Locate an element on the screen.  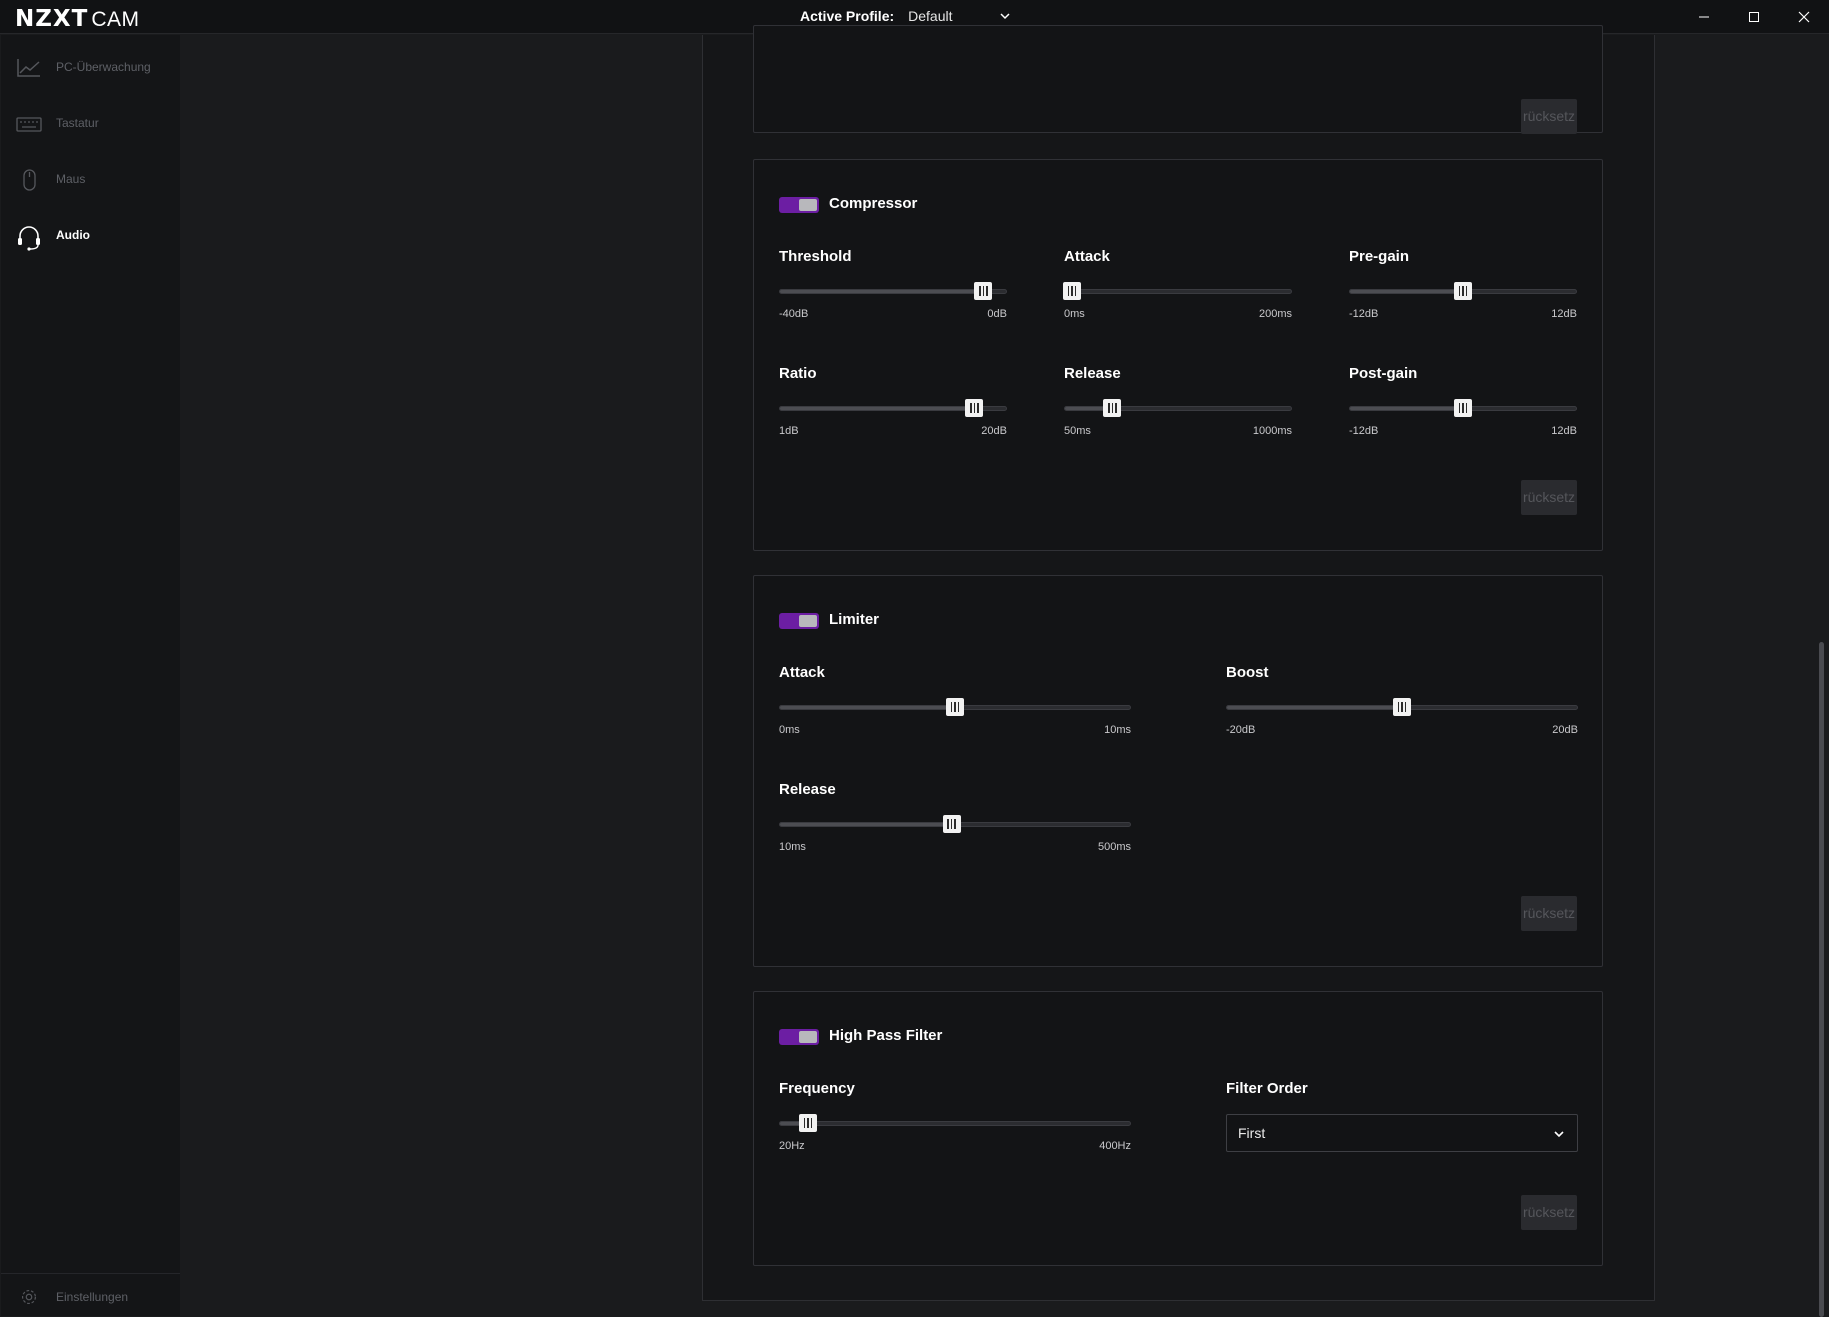
sidebar-item-label: Audio is located at coordinates (73, 235).